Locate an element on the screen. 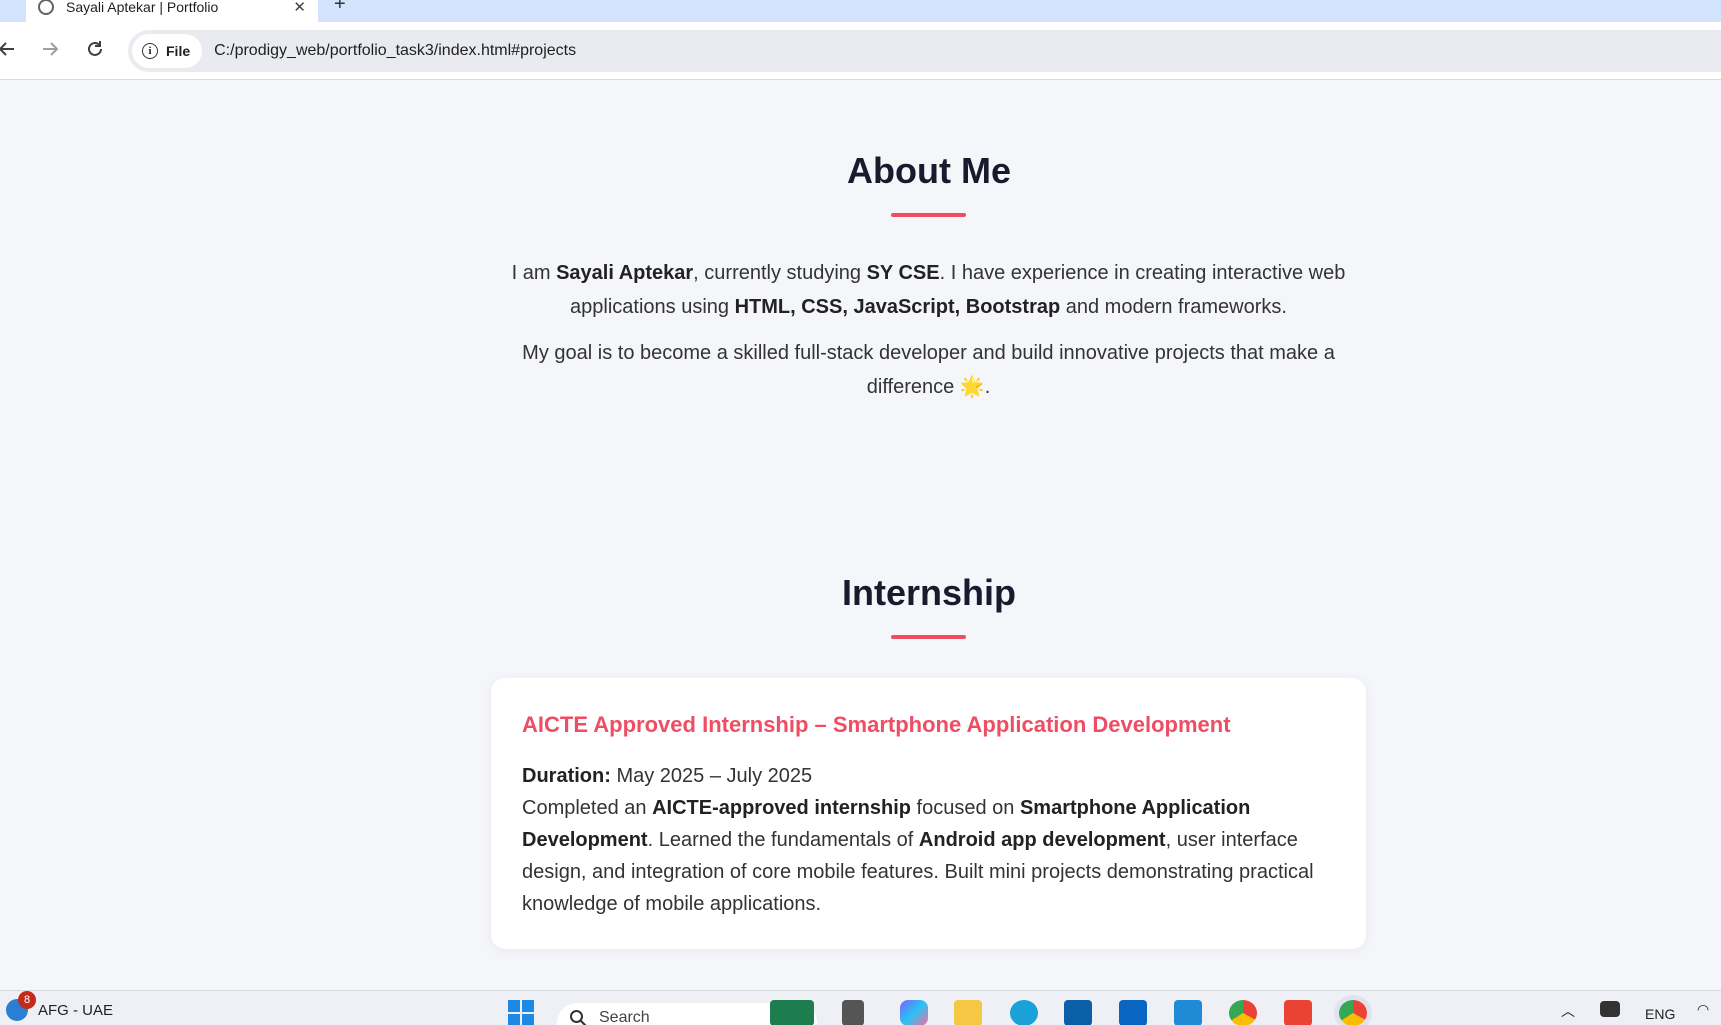  description-text: . Learned the fundamentals of is located at coordinates (783, 840).